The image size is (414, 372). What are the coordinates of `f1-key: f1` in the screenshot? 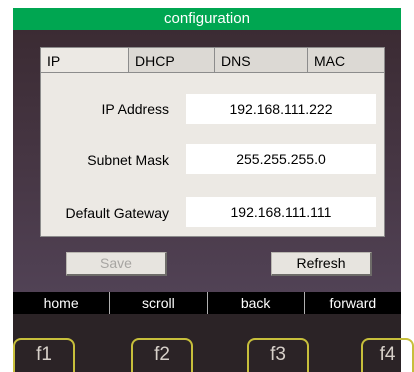 It's located at (44, 355).